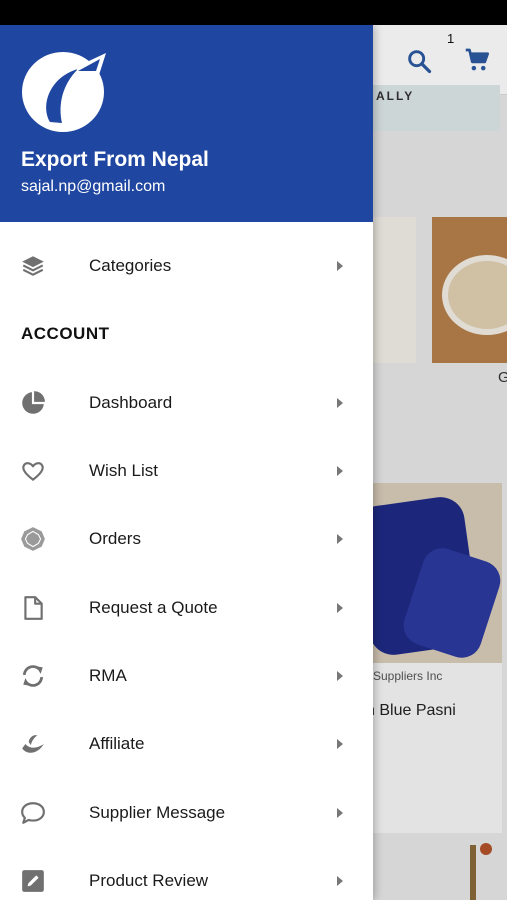 This screenshot has width=507, height=900. Describe the element at coordinates (186, 403) in the screenshot. I see `menu-item-dashboard: Dashboard` at that location.